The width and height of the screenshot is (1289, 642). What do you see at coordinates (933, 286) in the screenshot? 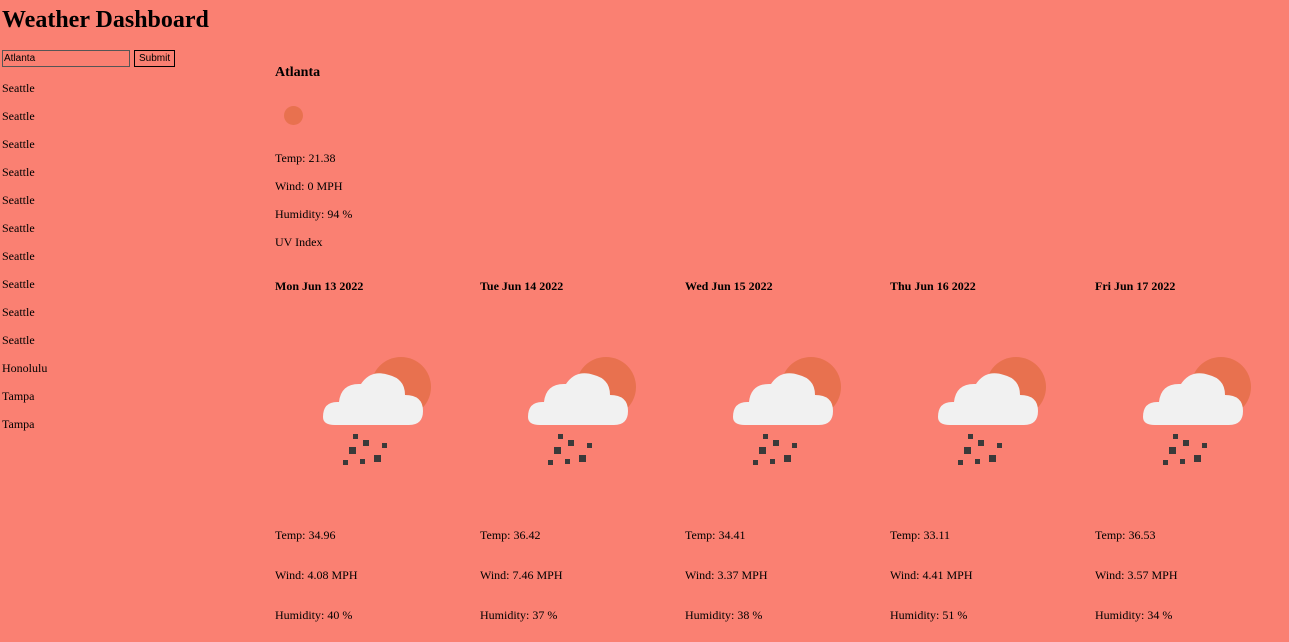
I see `forecast-date: Thu Jun 16 2022` at bounding box center [933, 286].